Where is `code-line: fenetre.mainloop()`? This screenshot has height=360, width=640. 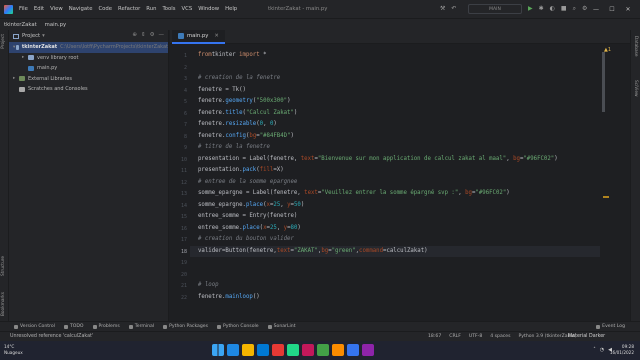
code-line: fenetre.mainloop() is located at coordinates (229, 298).